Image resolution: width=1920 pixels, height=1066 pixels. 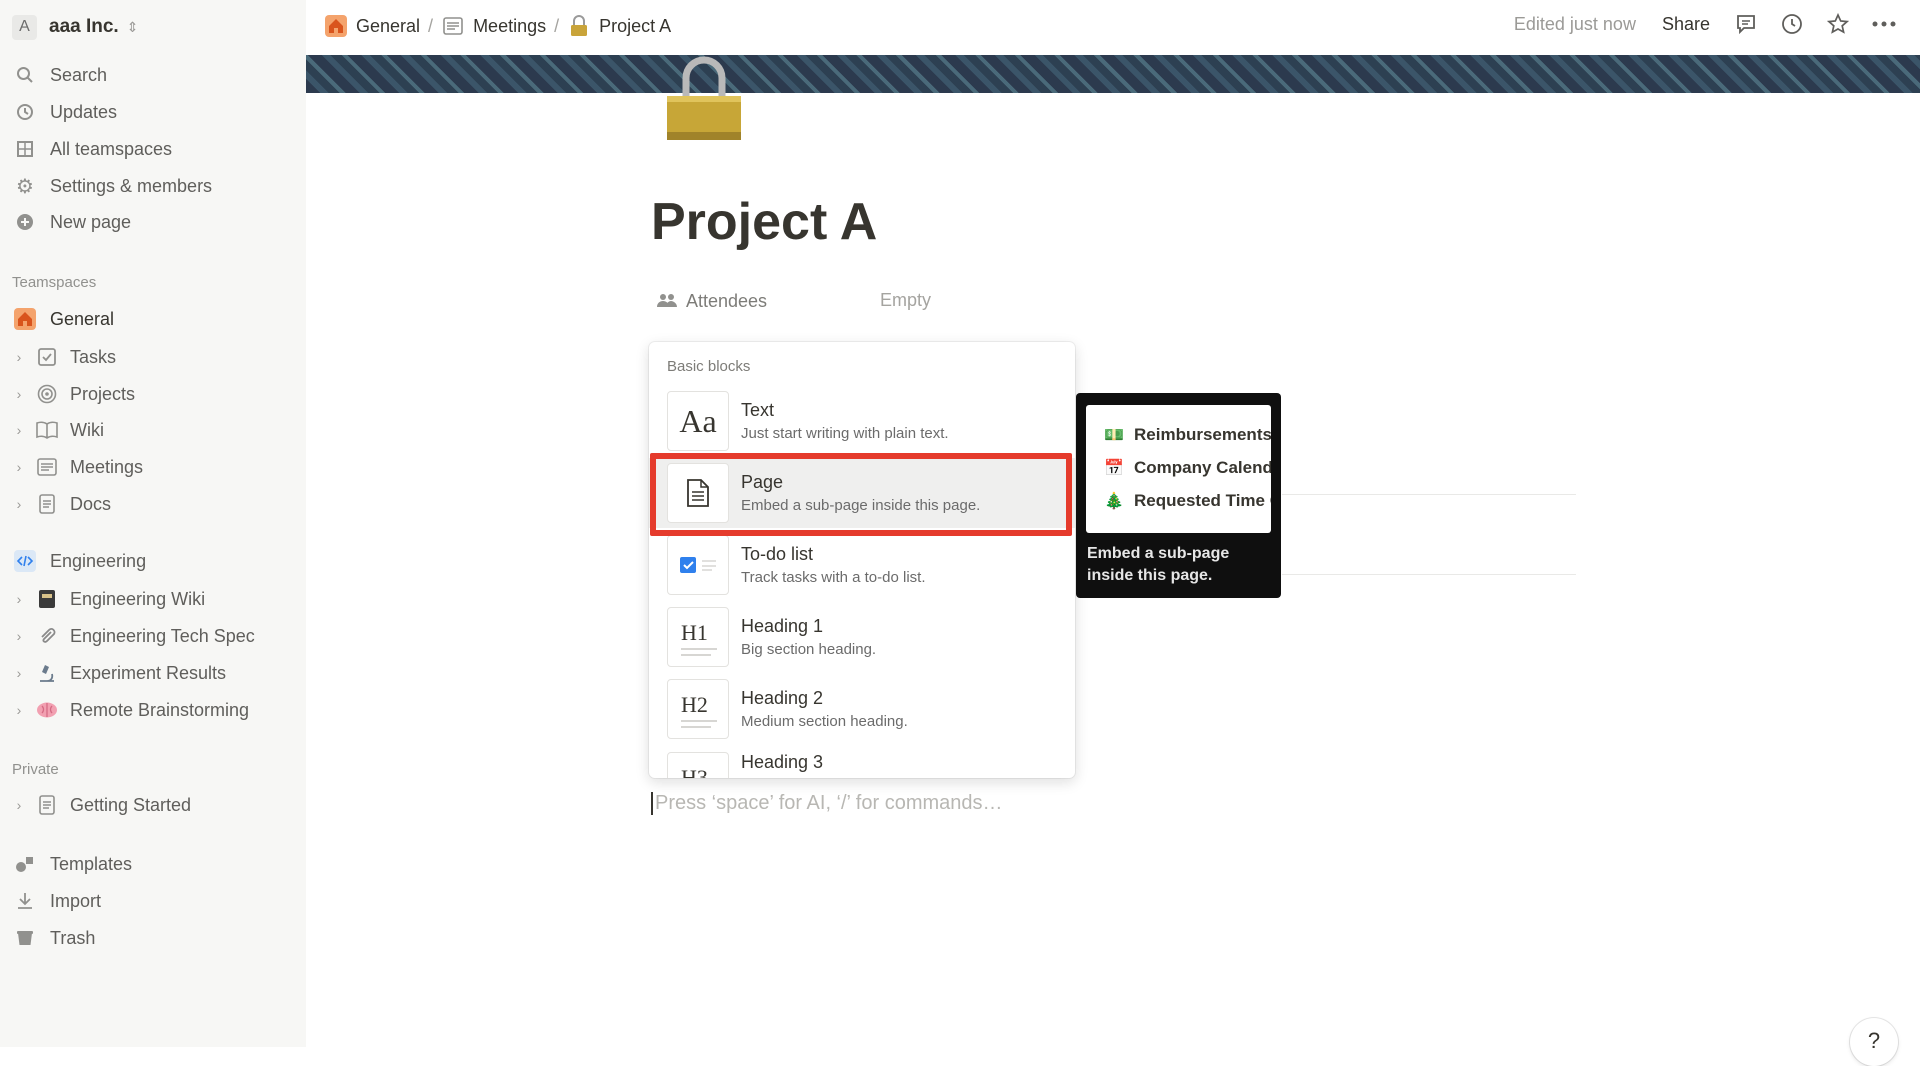 I want to click on sidebar-item-general: General, so click(x=154, y=319).